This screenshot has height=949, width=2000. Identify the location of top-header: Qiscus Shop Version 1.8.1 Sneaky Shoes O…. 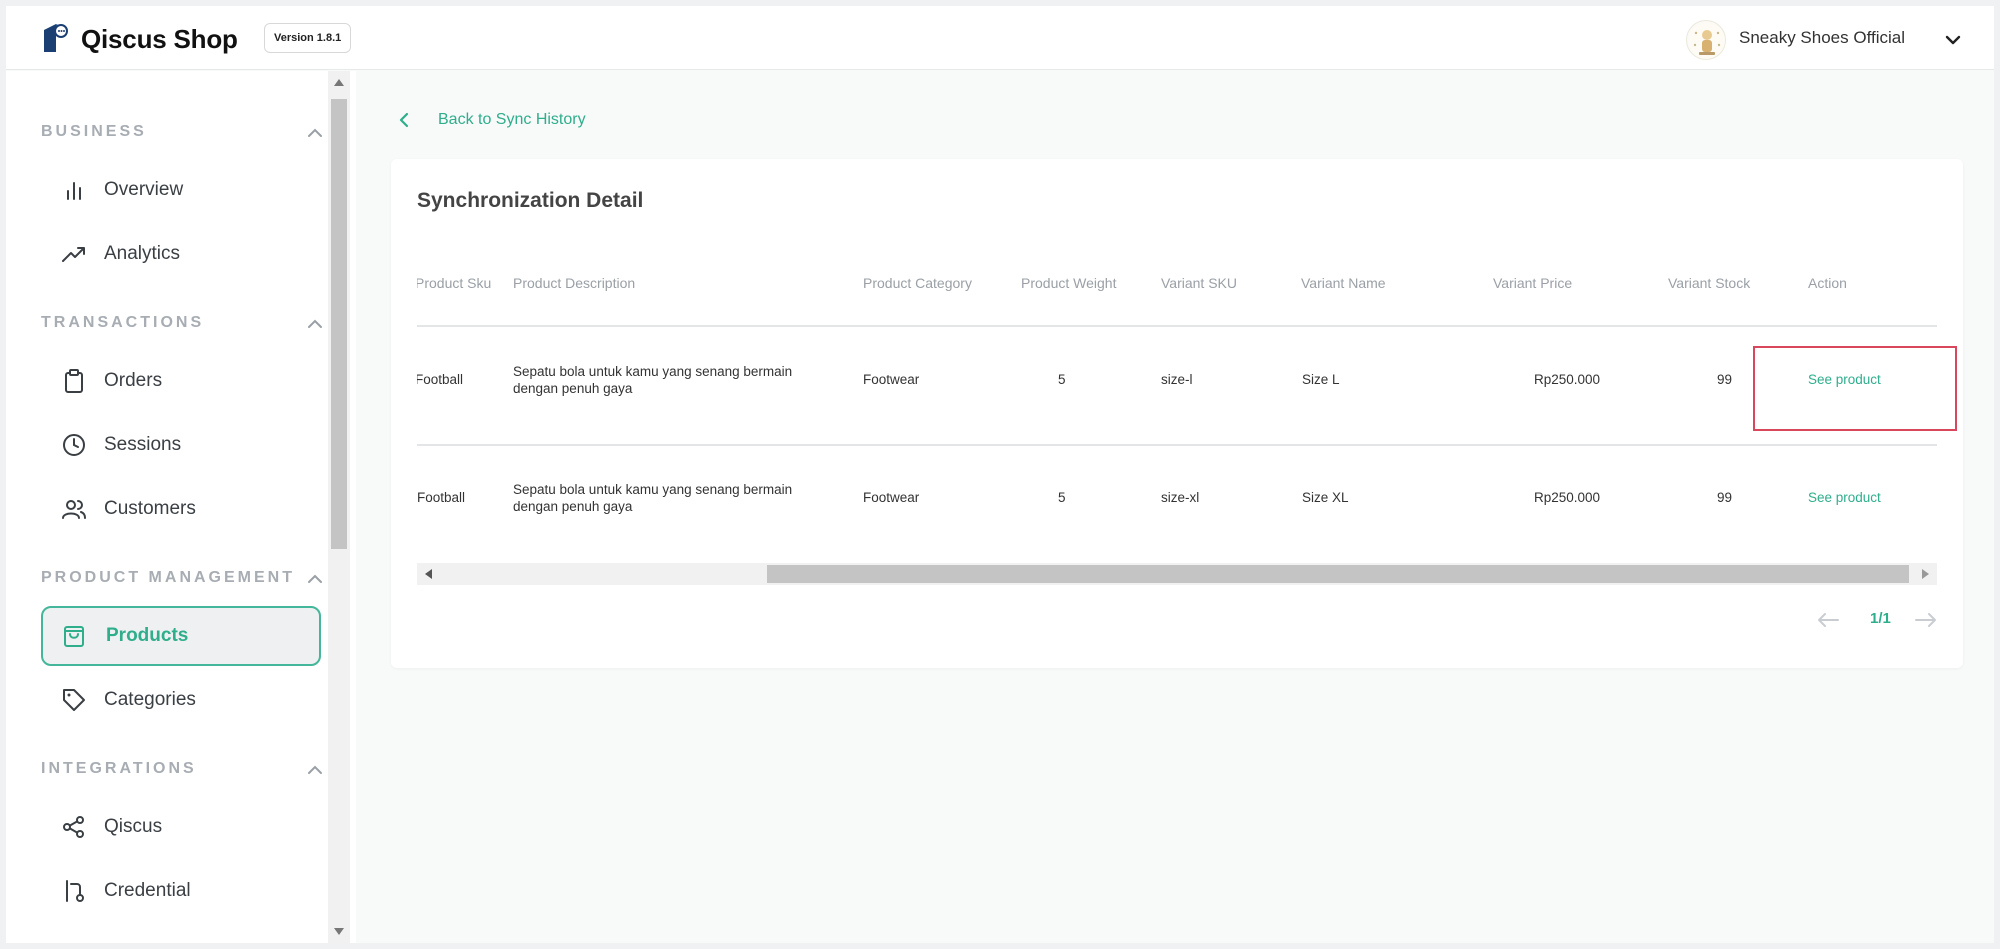
(1000, 38).